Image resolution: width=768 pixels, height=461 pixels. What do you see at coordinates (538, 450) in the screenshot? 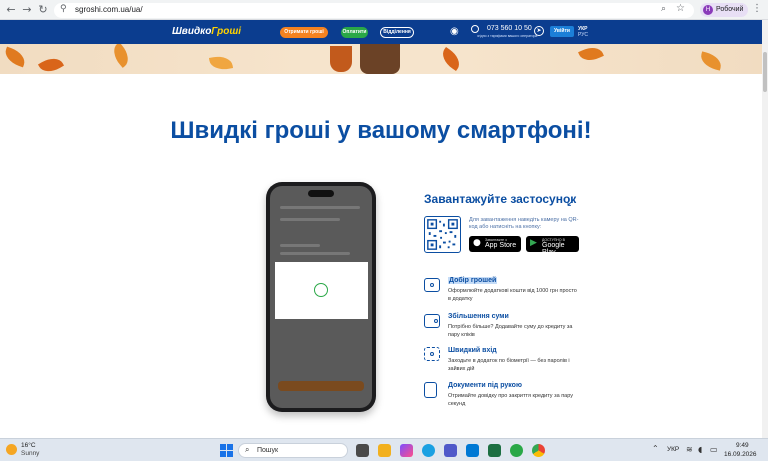
I see `chrome-icon` at bounding box center [538, 450].